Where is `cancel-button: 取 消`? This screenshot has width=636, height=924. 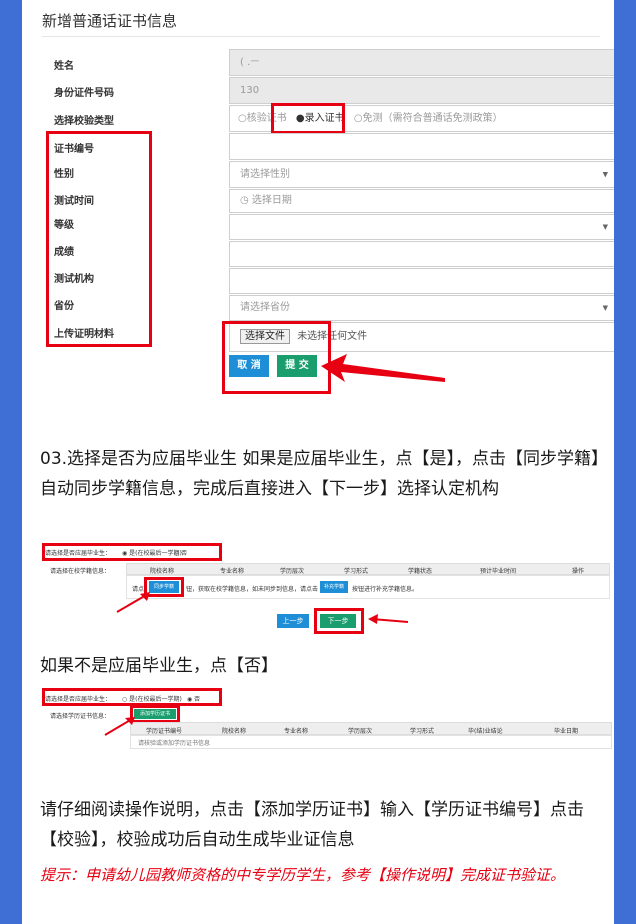 cancel-button: 取 消 is located at coordinates (249, 366).